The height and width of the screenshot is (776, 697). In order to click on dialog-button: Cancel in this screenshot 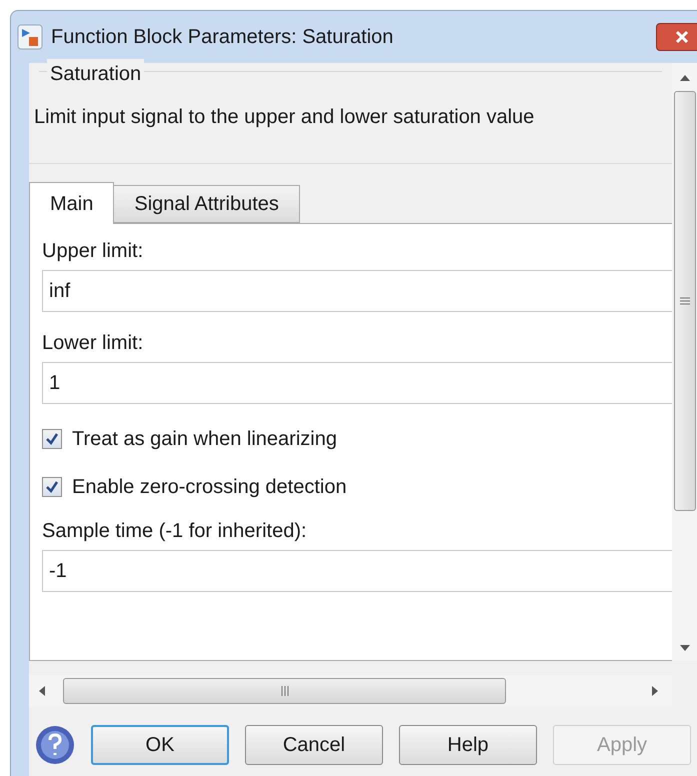, I will do `click(314, 745)`.